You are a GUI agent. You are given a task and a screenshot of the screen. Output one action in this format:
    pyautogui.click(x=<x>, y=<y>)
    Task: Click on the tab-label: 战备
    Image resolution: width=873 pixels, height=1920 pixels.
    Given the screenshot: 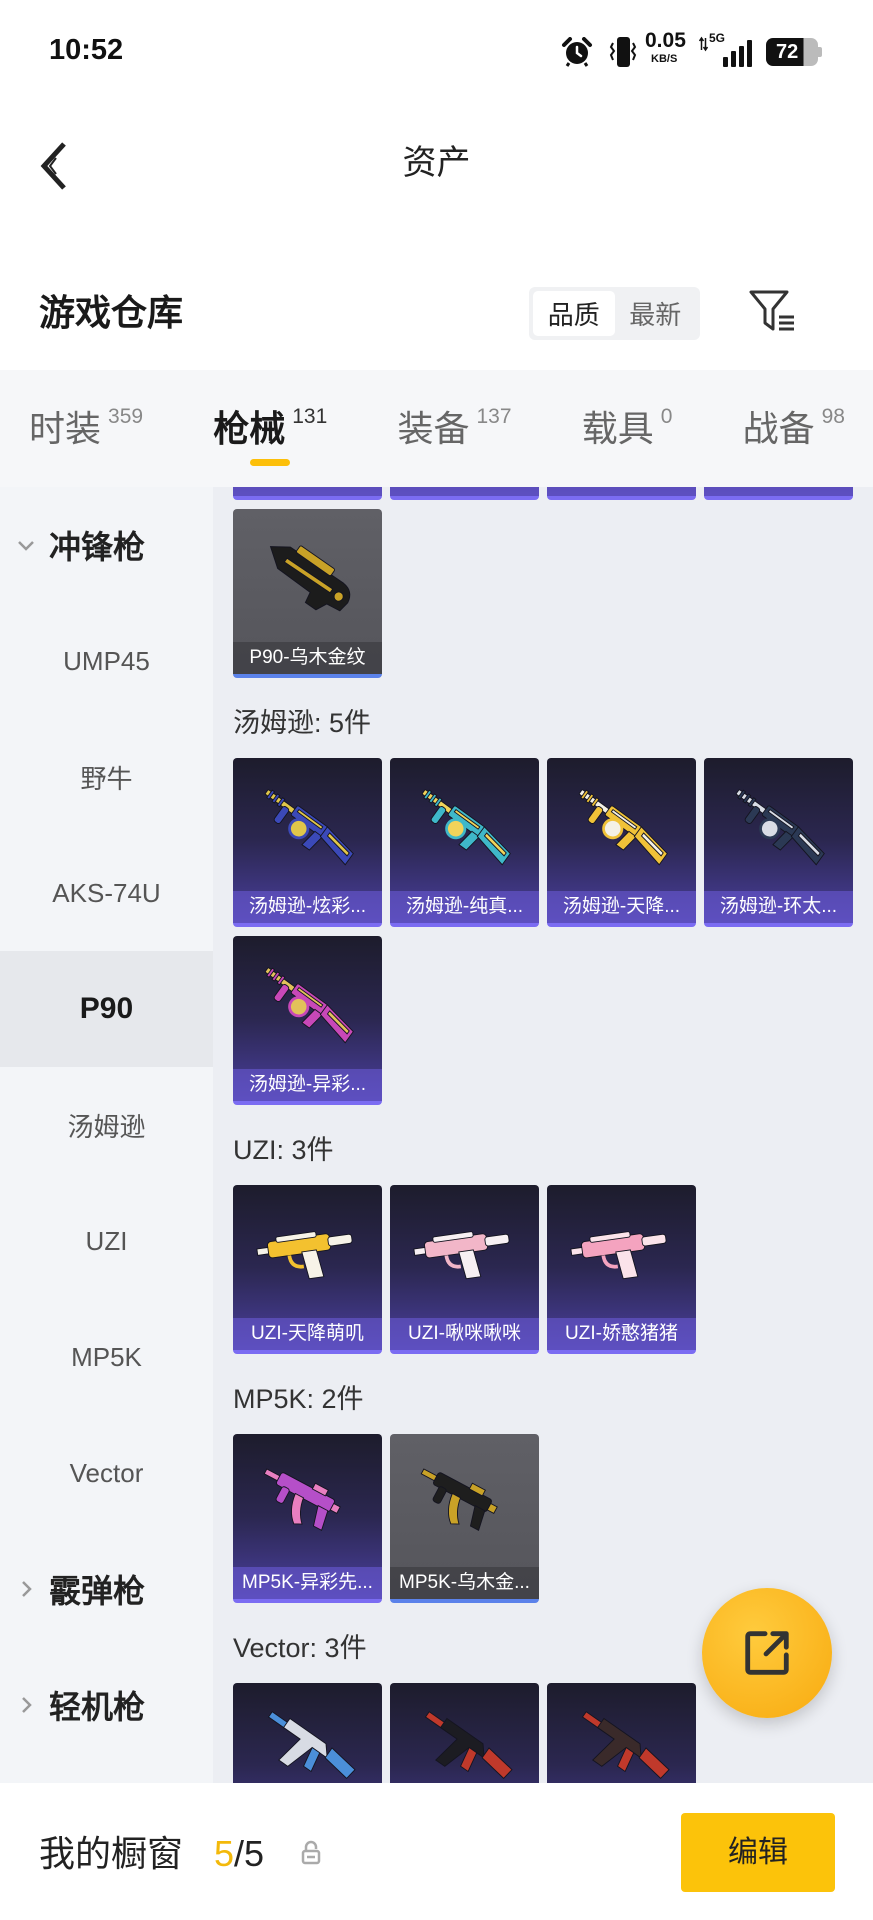 What is the action you would take?
    pyautogui.click(x=778, y=428)
    